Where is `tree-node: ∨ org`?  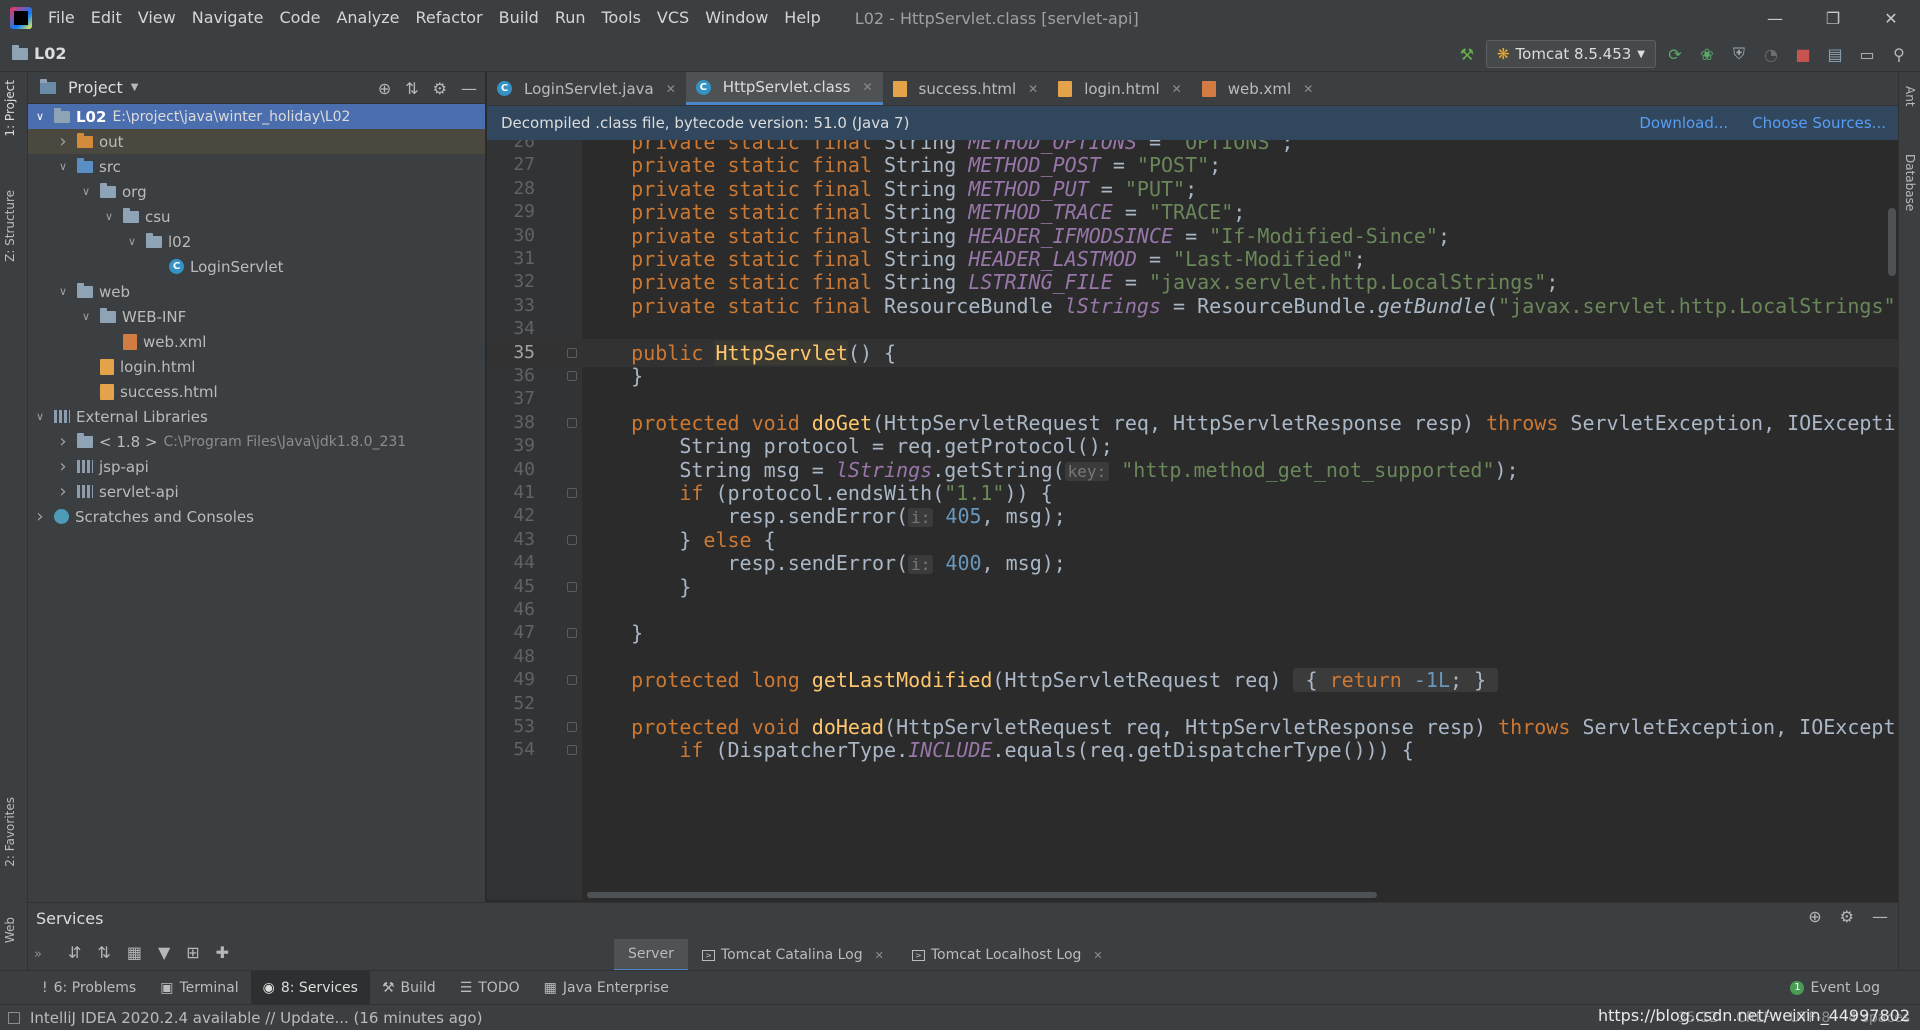 tree-node: ∨ org is located at coordinates (256, 191).